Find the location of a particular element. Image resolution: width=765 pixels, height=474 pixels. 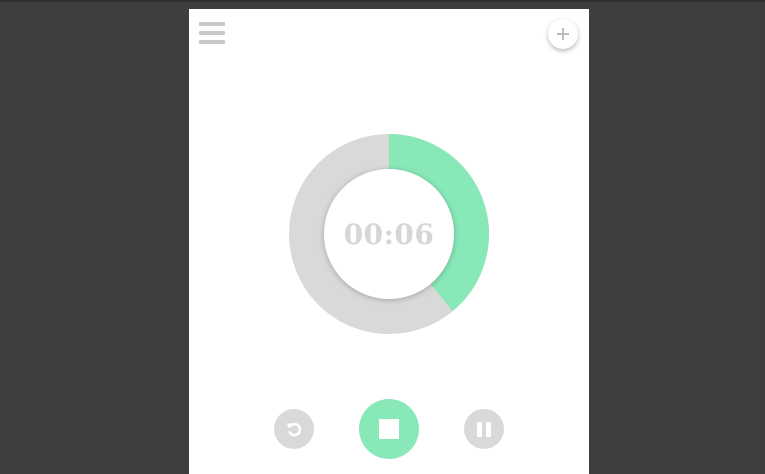

menu-button is located at coordinates (212, 34).